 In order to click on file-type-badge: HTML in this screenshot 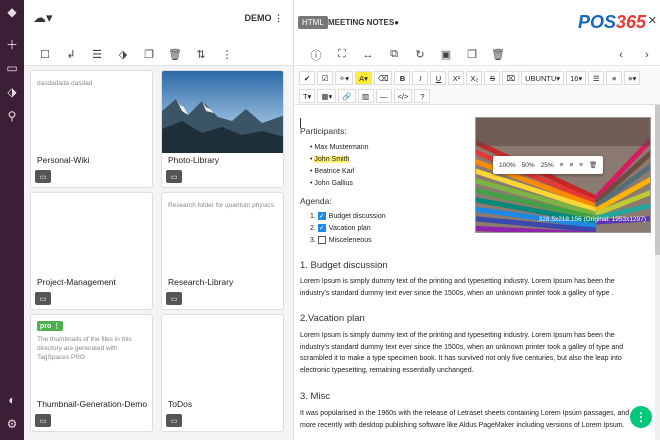, I will do `click(313, 22)`.